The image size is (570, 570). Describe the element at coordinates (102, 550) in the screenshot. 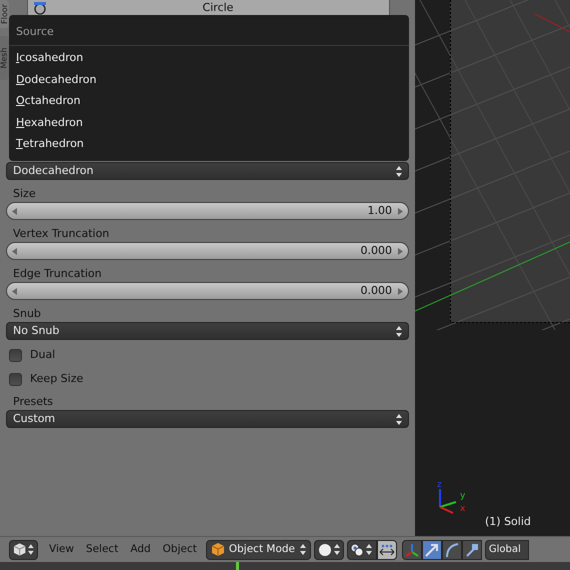

I see `menu-button: Select` at that location.